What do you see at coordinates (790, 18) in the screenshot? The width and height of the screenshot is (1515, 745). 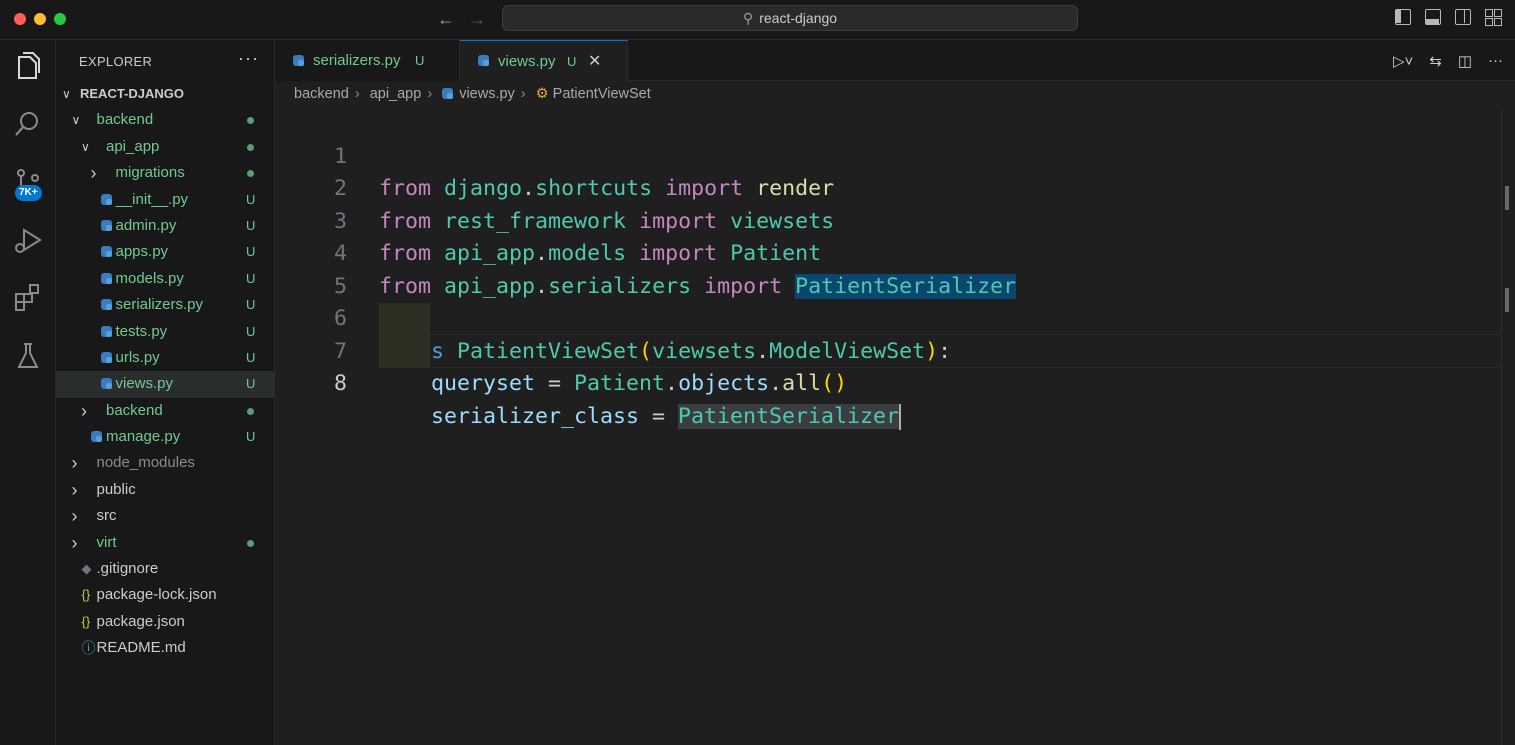 I see `command-center-search: ⚲ react-django` at bounding box center [790, 18].